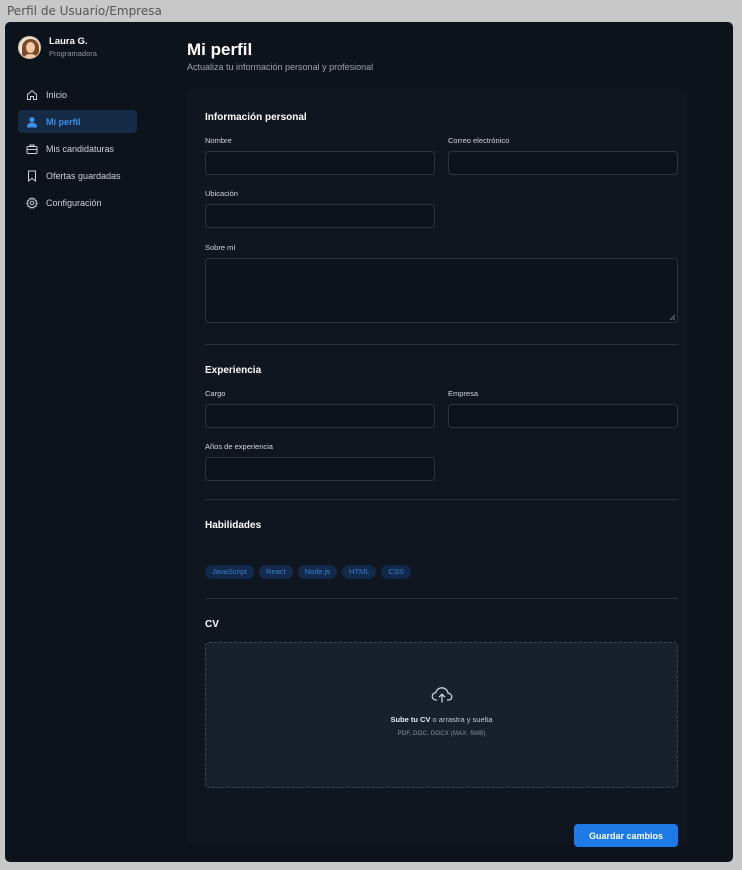 The width and height of the screenshot is (742, 870). Describe the element at coordinates (317, 572) in the screenshot. I see `skill-chip: Node.js` at that location.